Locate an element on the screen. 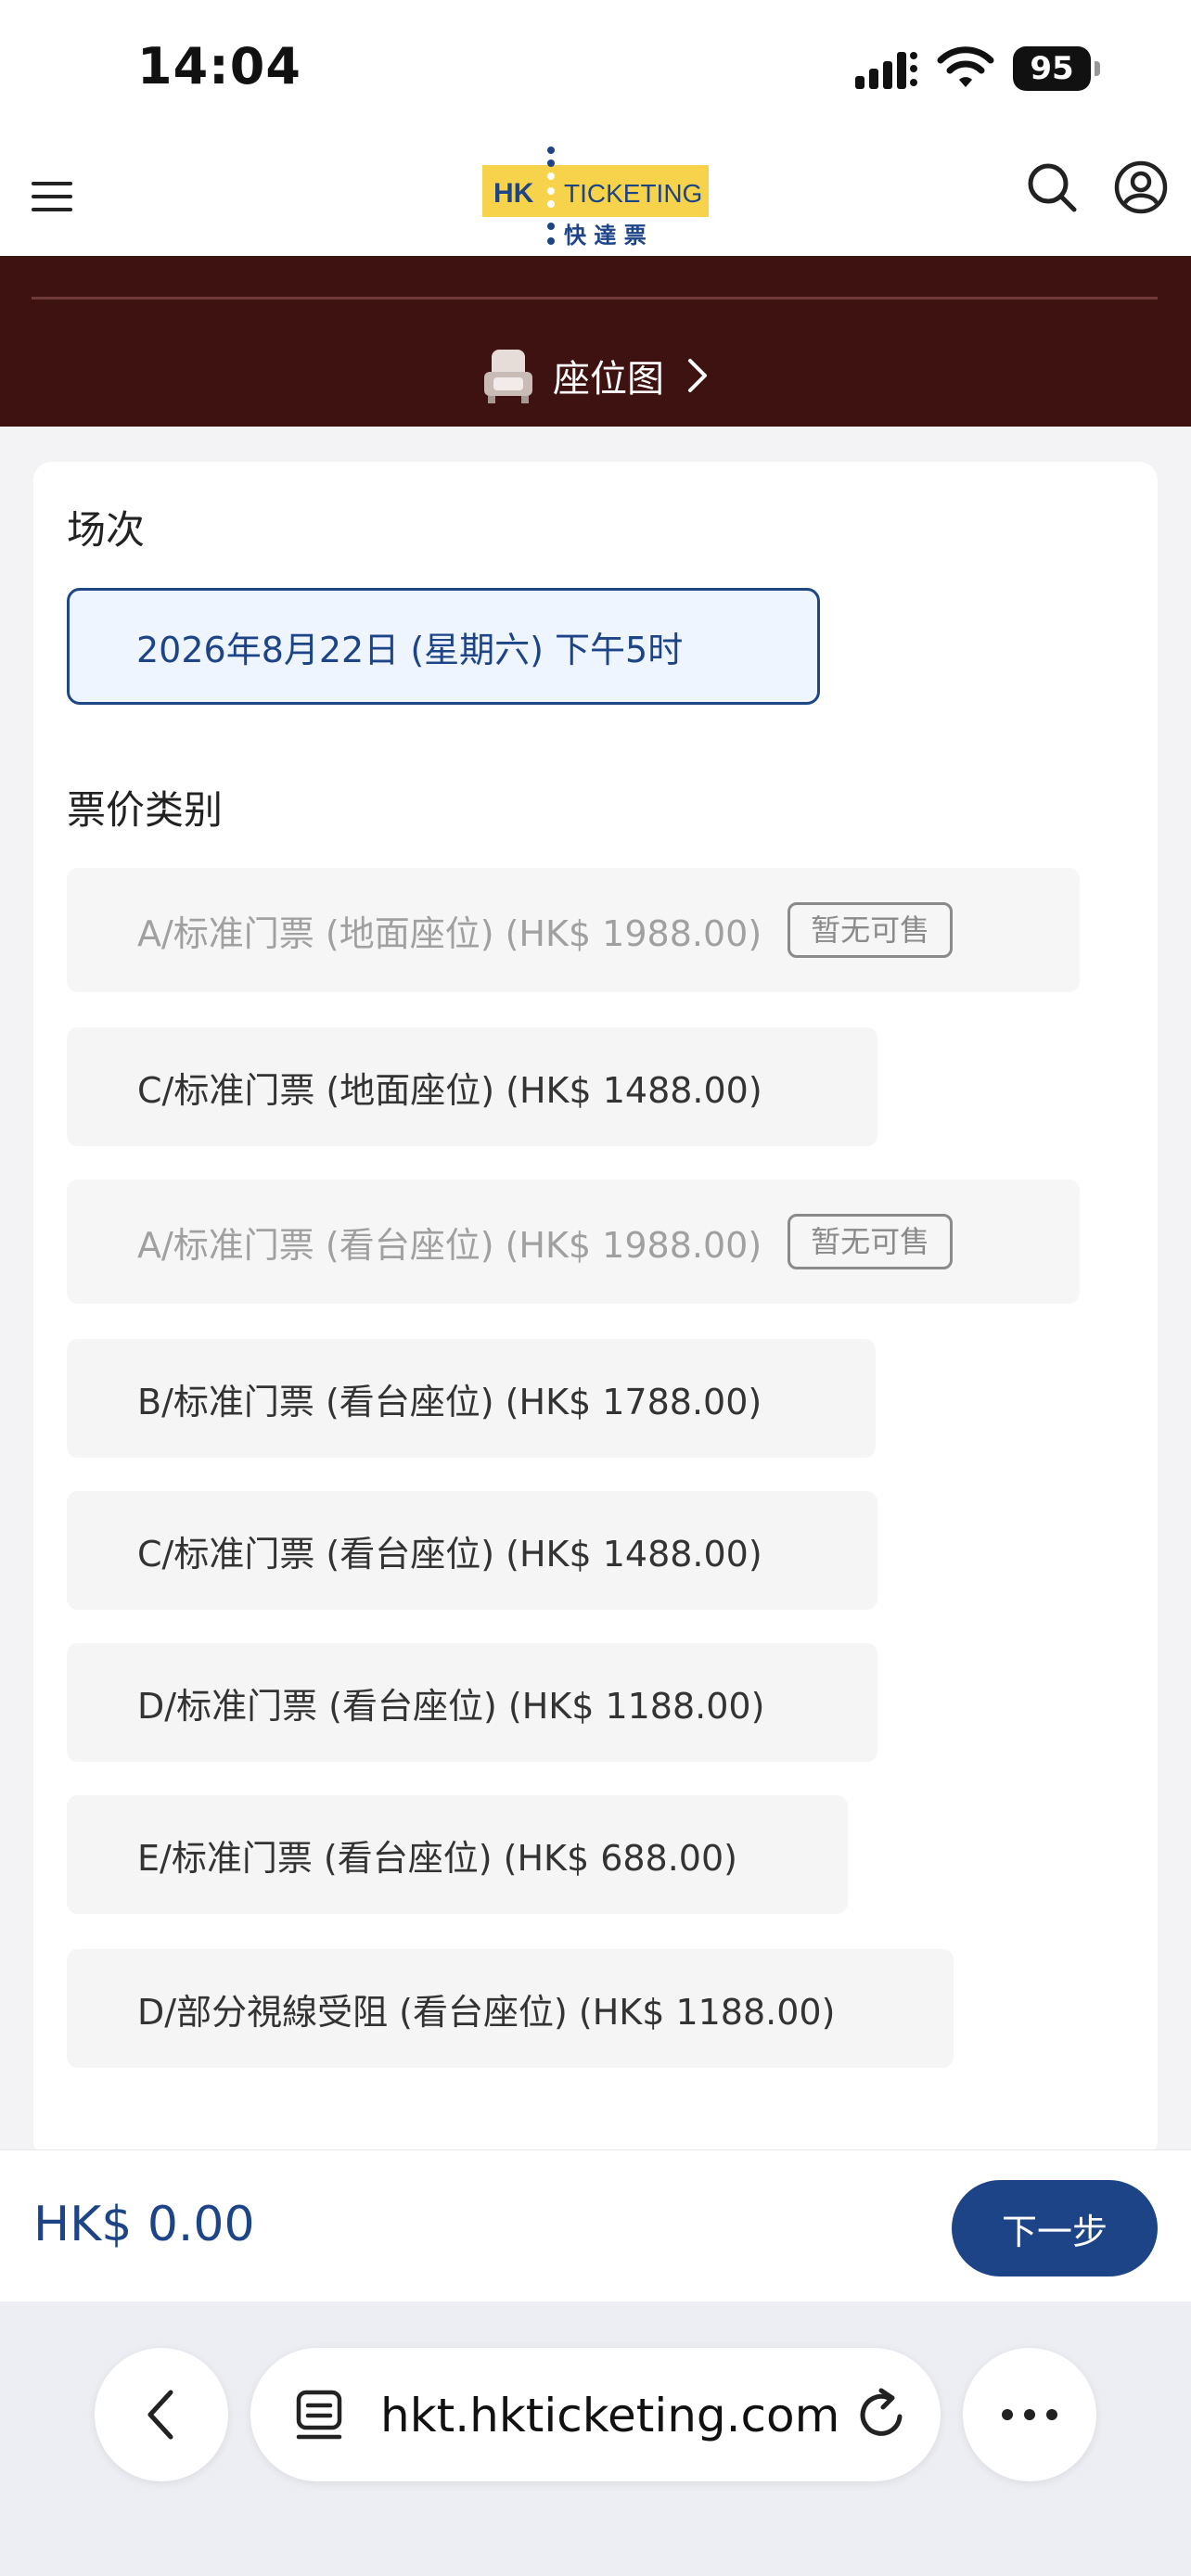 The height and width of the screenshot is (2576, 1191). site-header: HK TICKETING 快 達 票 is located at coordinates (595, 197).